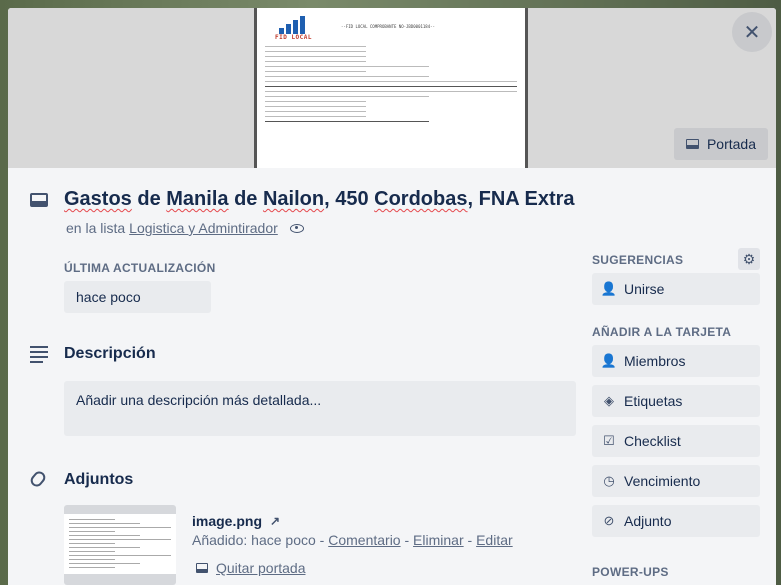 The height and width of the screenshot is (585, 781). Describe the element at coordinates (296, 228) in the screenshot. I see `eye-icon` at that location.